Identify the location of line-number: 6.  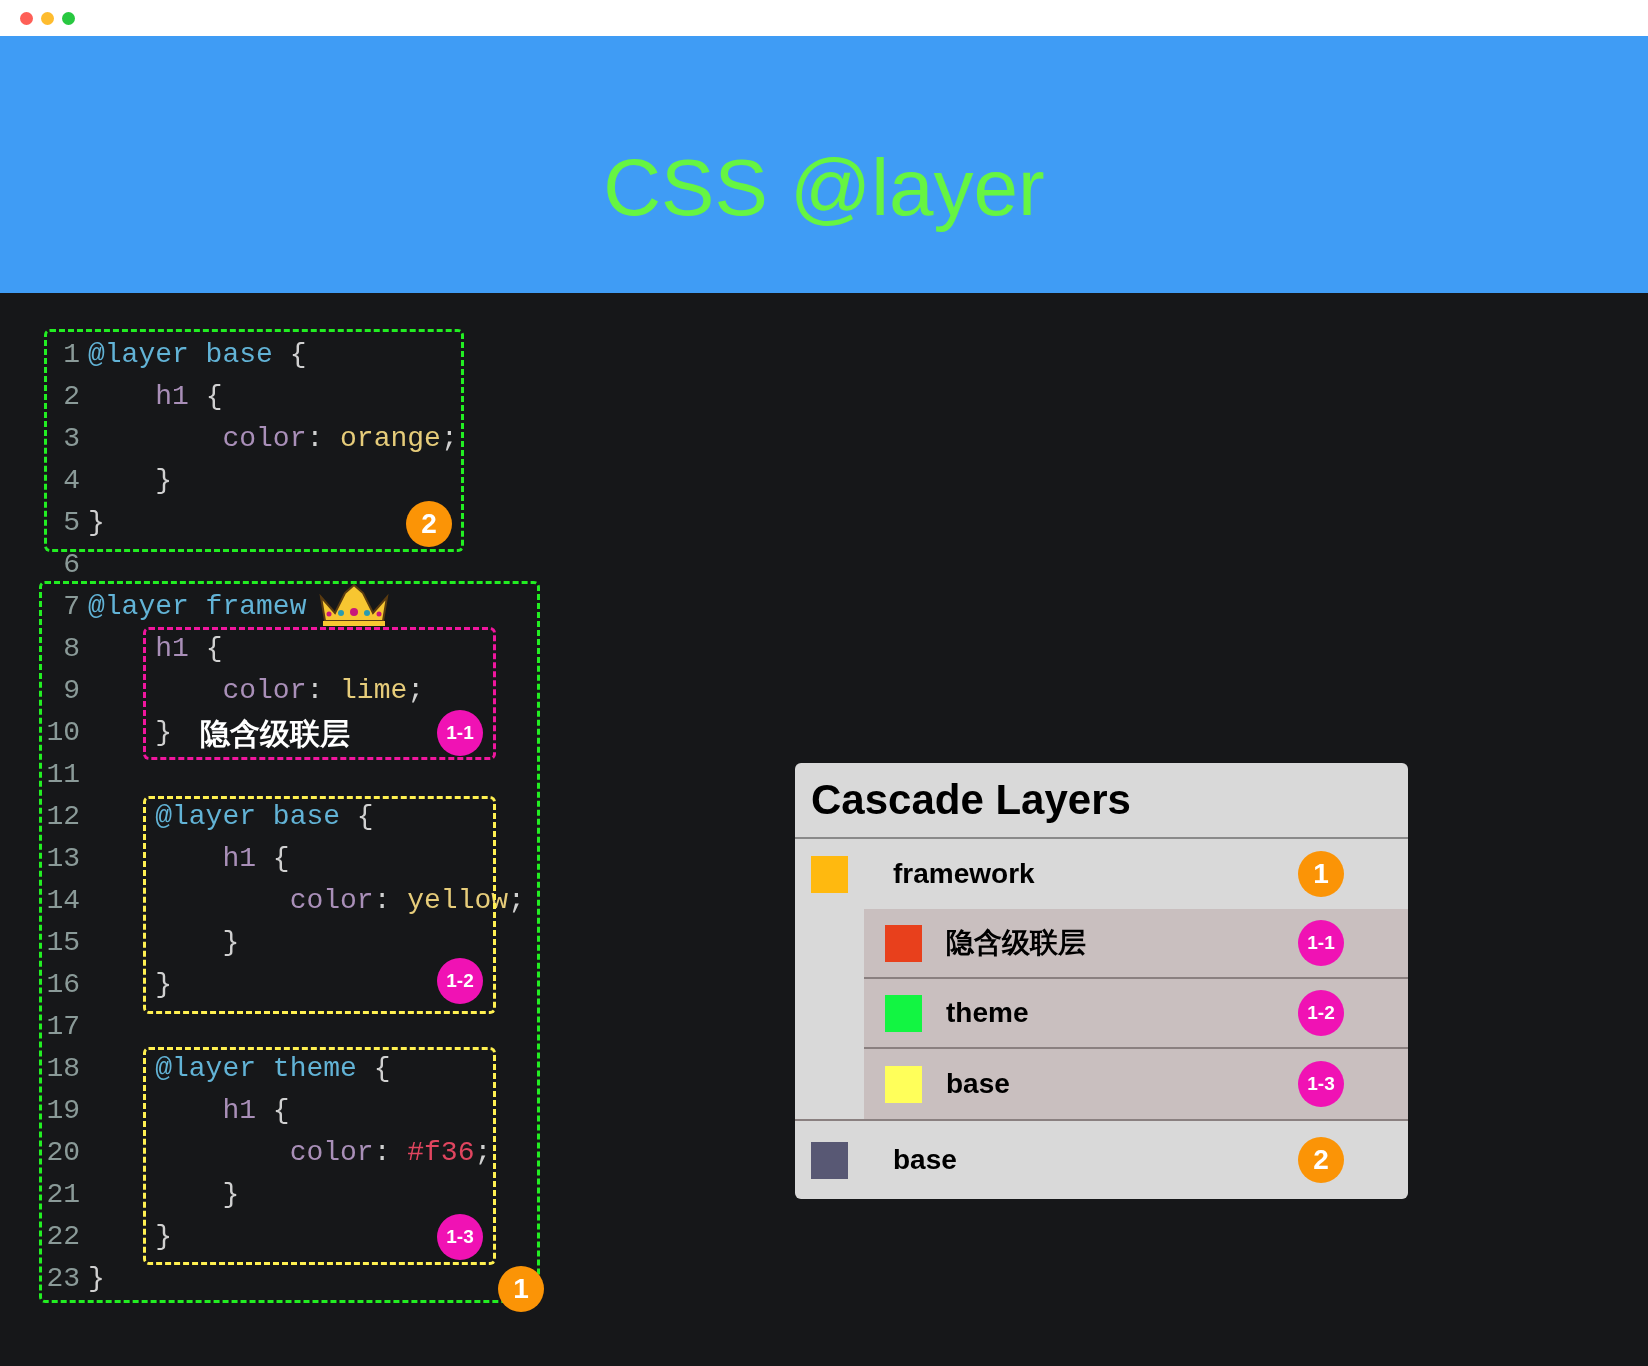
(71, 565).